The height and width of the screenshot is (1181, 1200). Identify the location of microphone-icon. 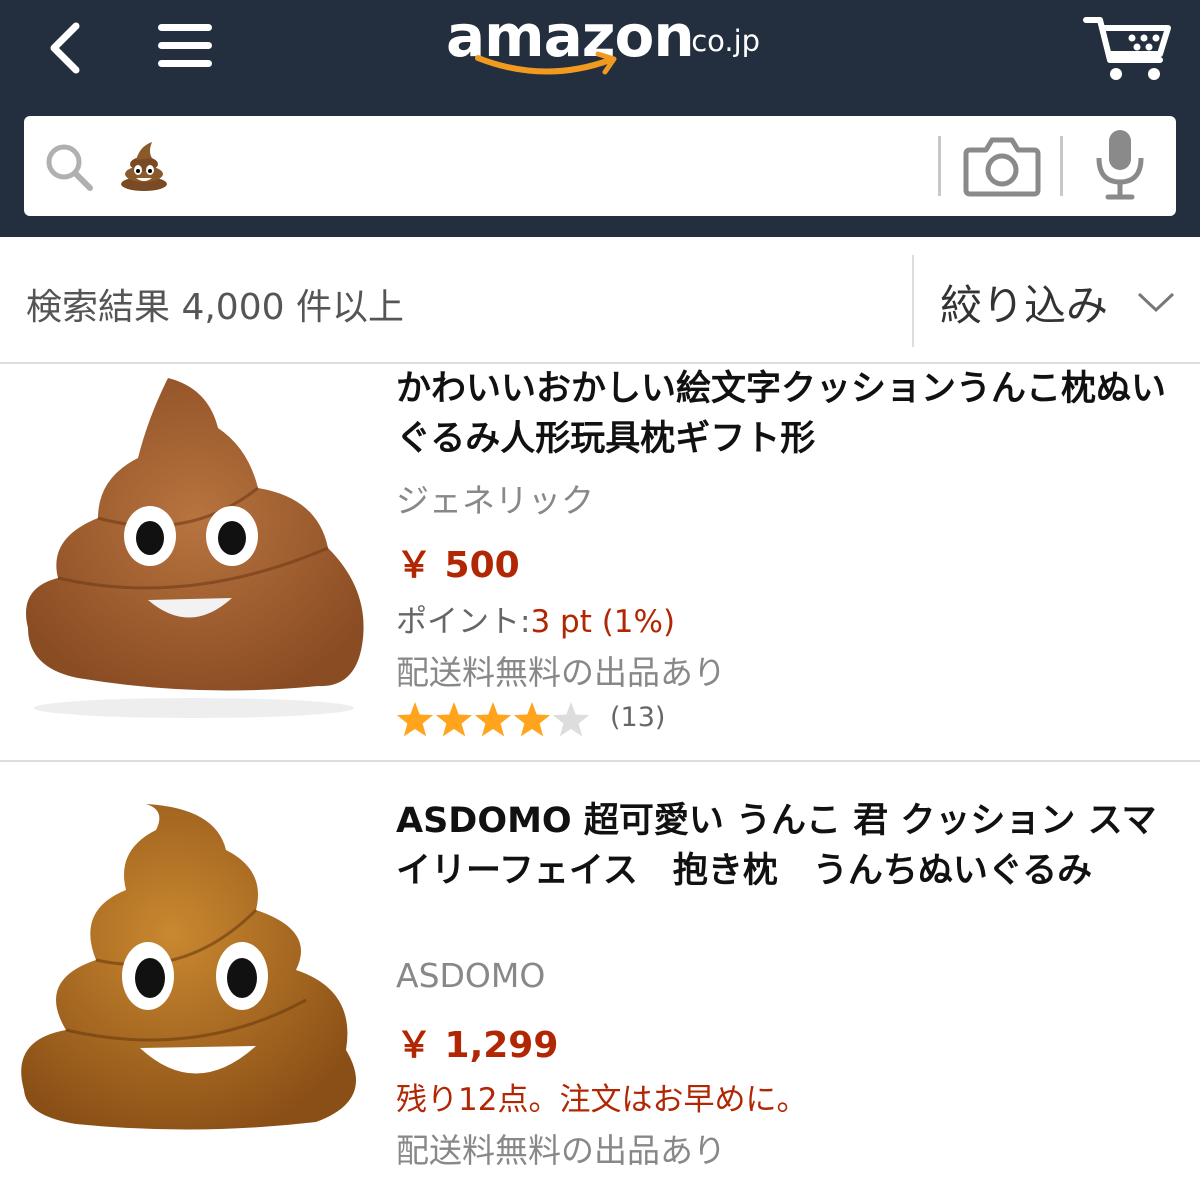
(1120, 165).